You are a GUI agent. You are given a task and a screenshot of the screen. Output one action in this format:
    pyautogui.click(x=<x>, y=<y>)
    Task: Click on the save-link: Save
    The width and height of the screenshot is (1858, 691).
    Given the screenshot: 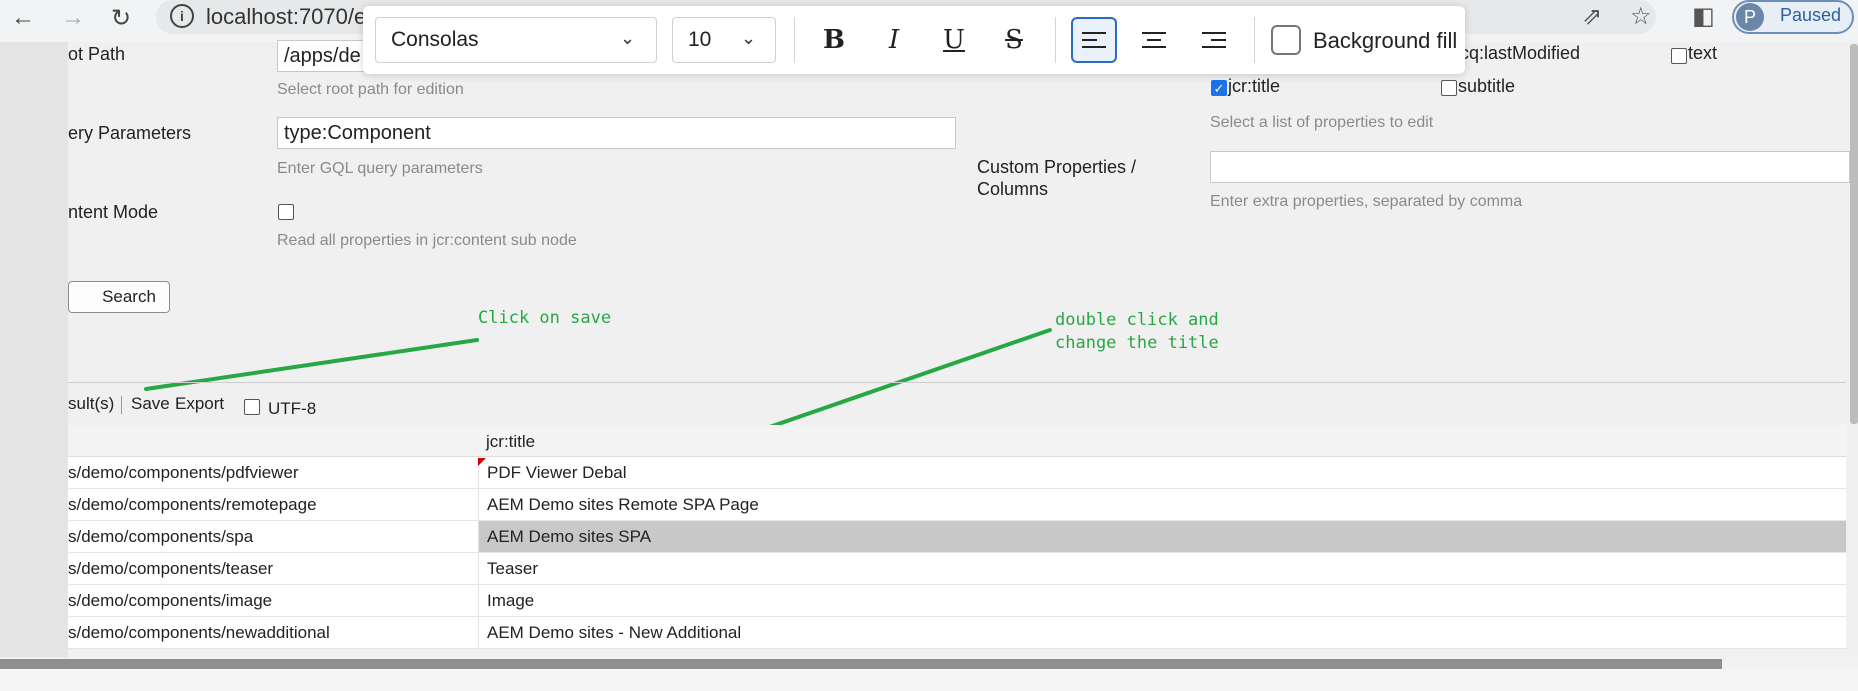 What is the action you would take?
    pyautogui.click(x=150, y=404)
    